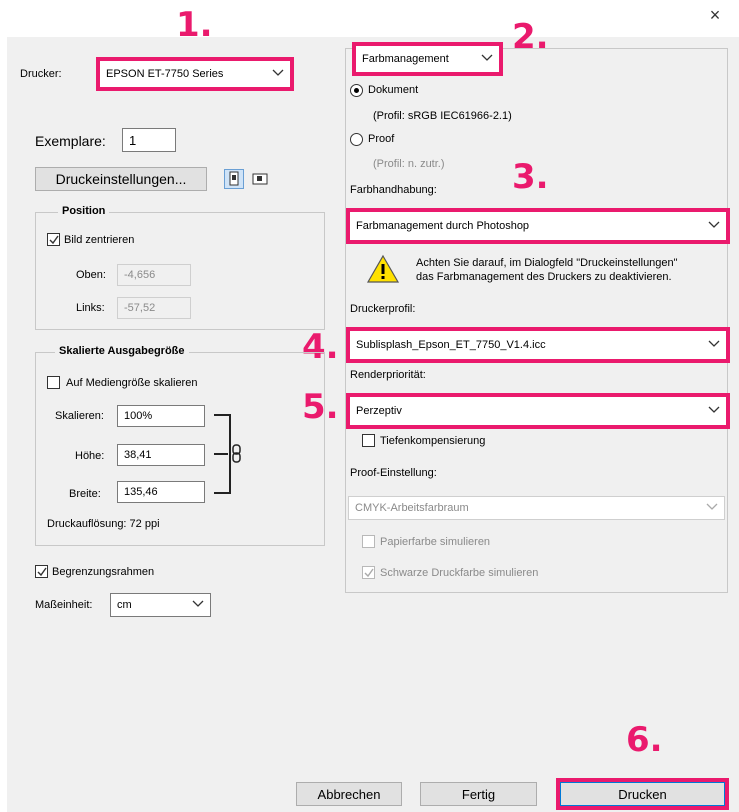  Describe the element at coordinates (53, 382) in the screenshot. I see `fit-media-checkbox` at that location.